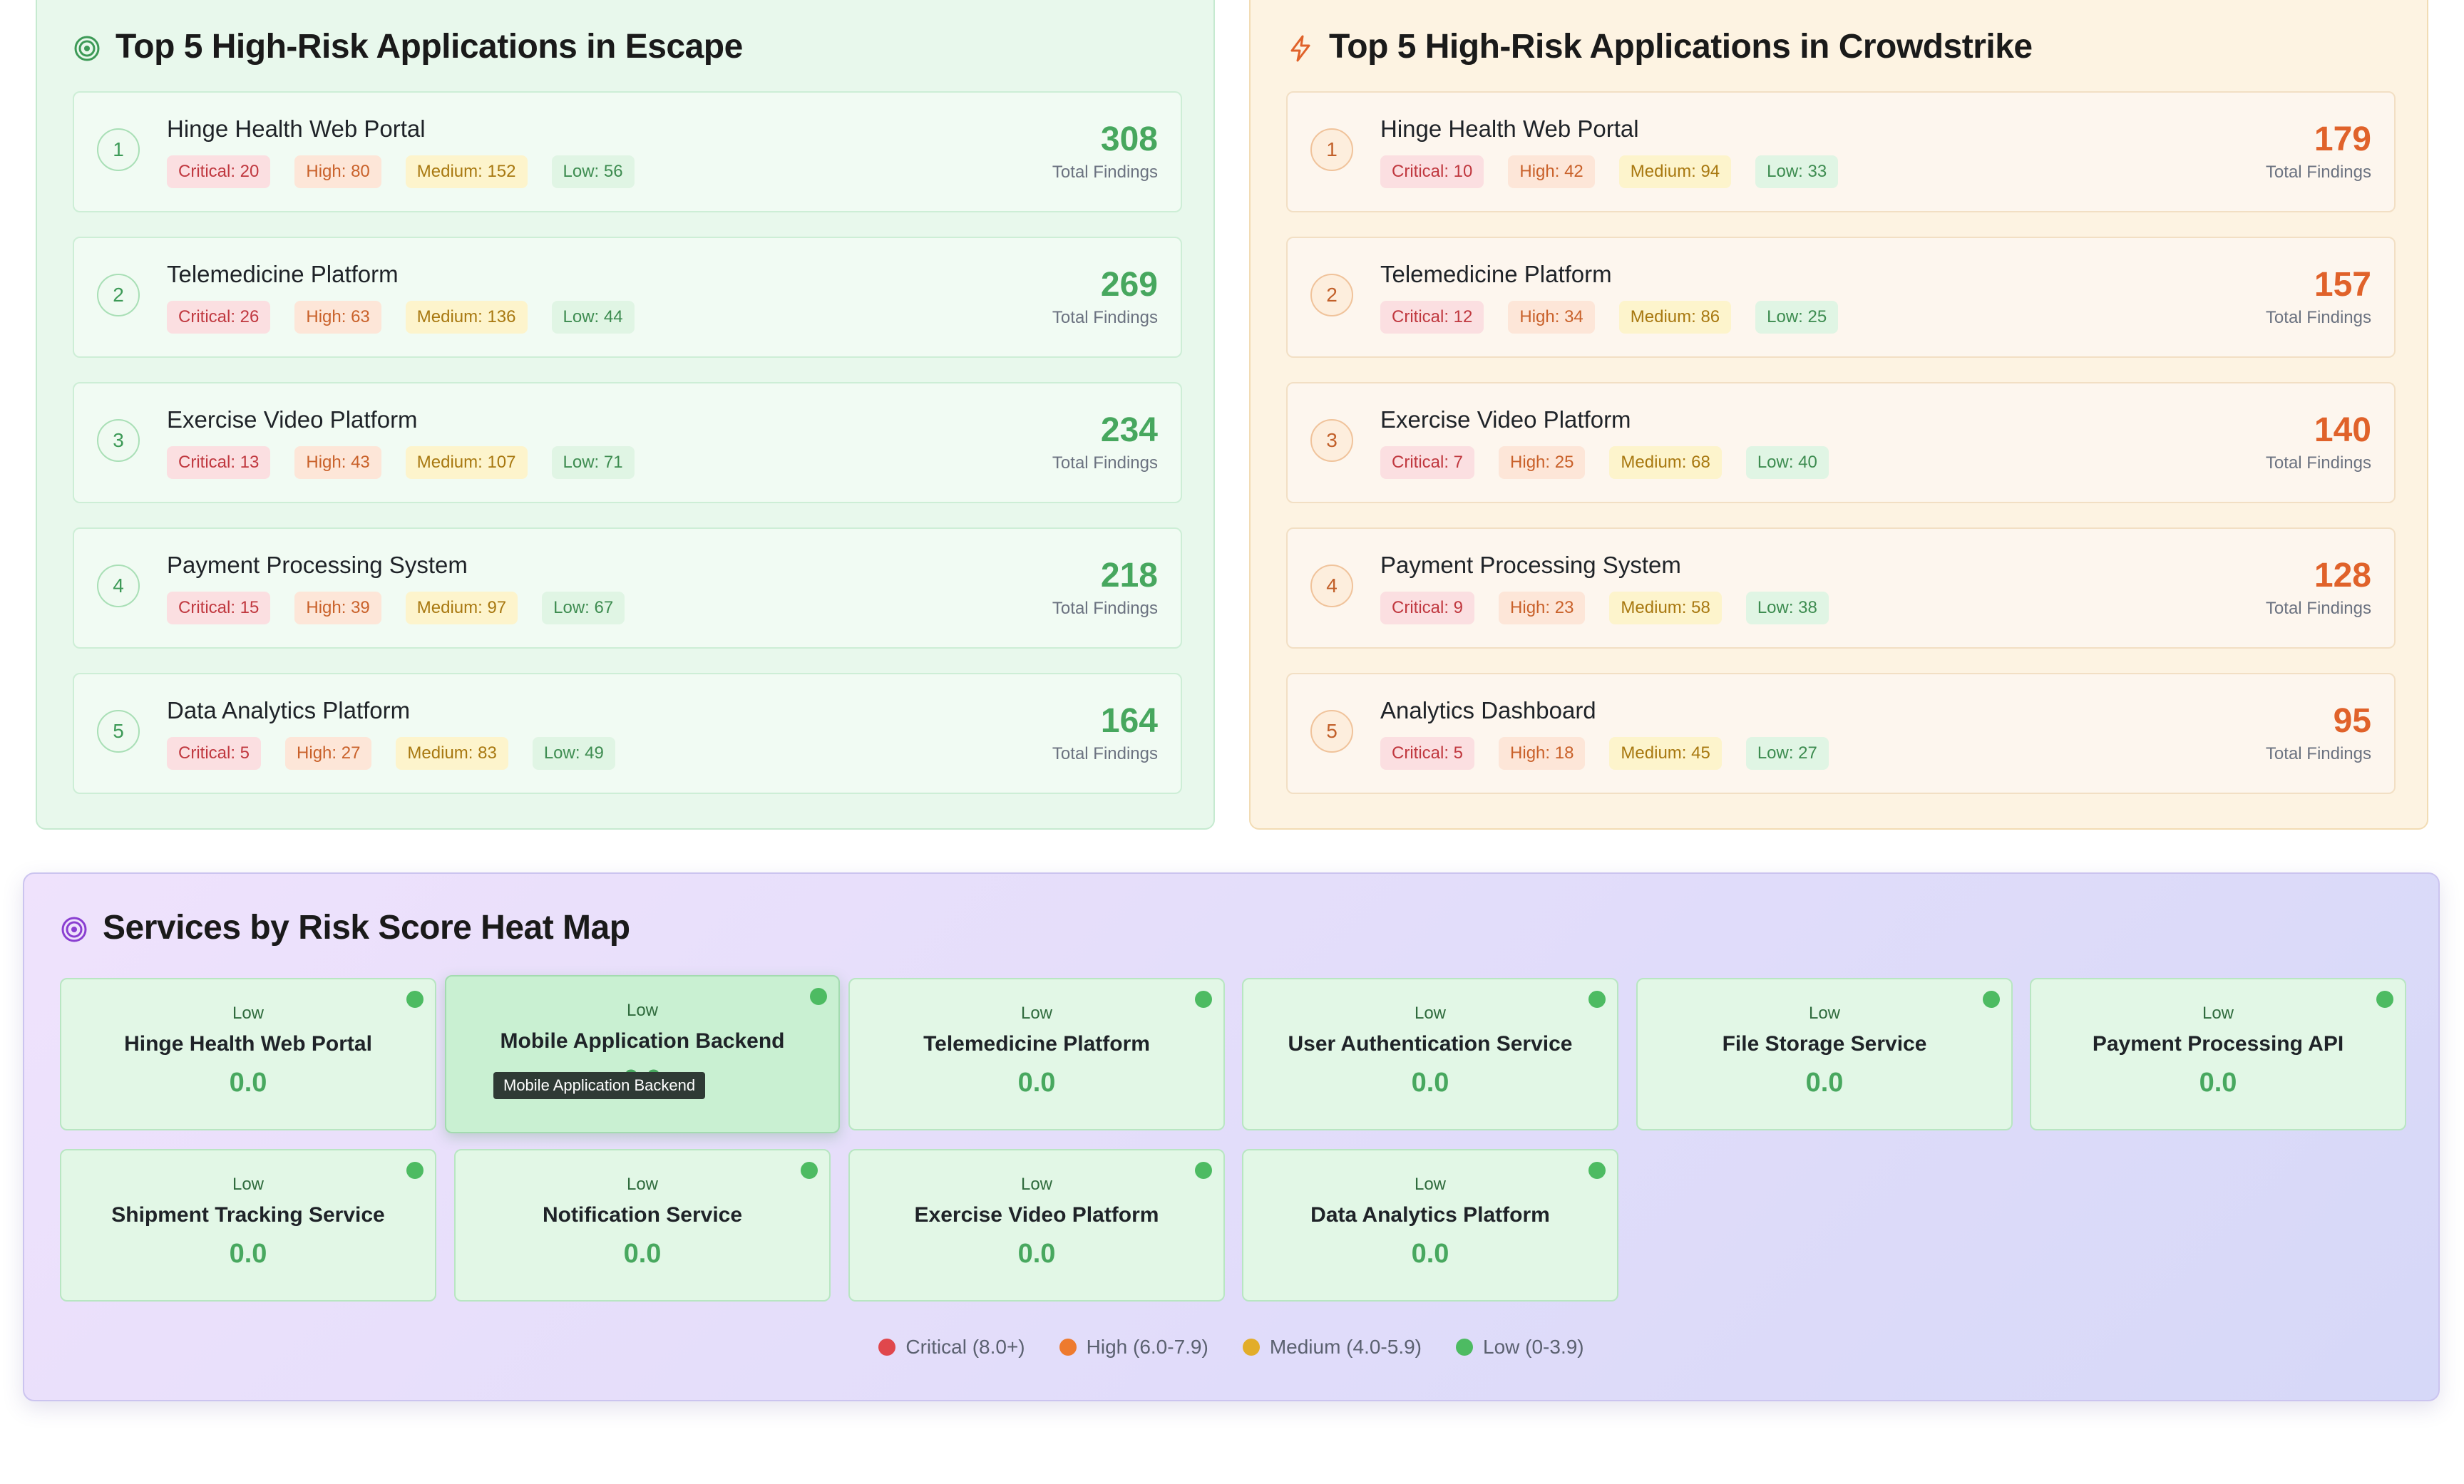  What do you see at coordinates (1609, 171) in the screenshot?
I see `severity-badges: Critical: 10 High: 42 Medium: 94 Low: 33` at bounding box center [1609, 171].